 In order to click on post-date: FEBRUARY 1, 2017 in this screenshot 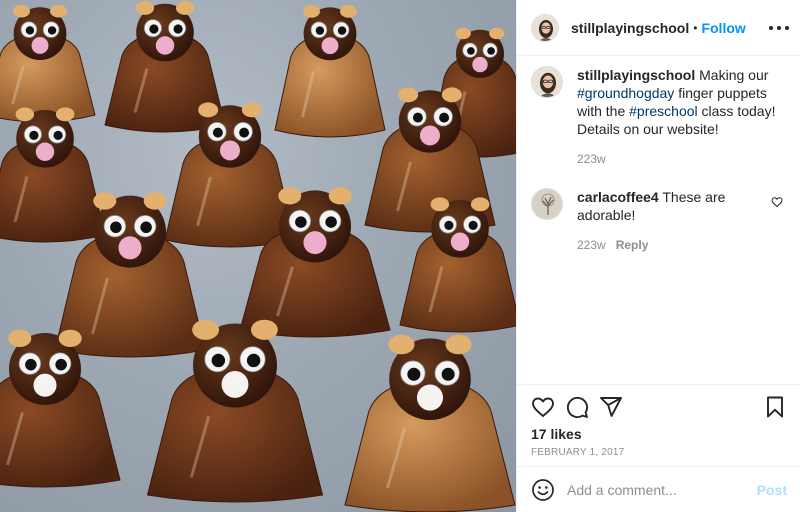, I will do `click(577, 452)`.